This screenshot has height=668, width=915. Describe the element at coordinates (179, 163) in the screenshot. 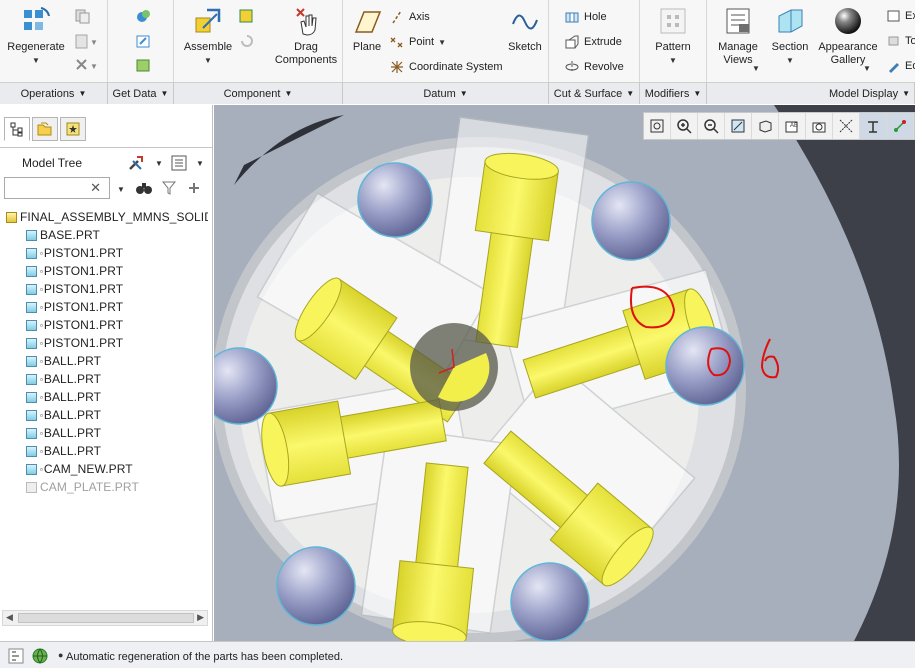

I see `tree-columns-icon` at that location.